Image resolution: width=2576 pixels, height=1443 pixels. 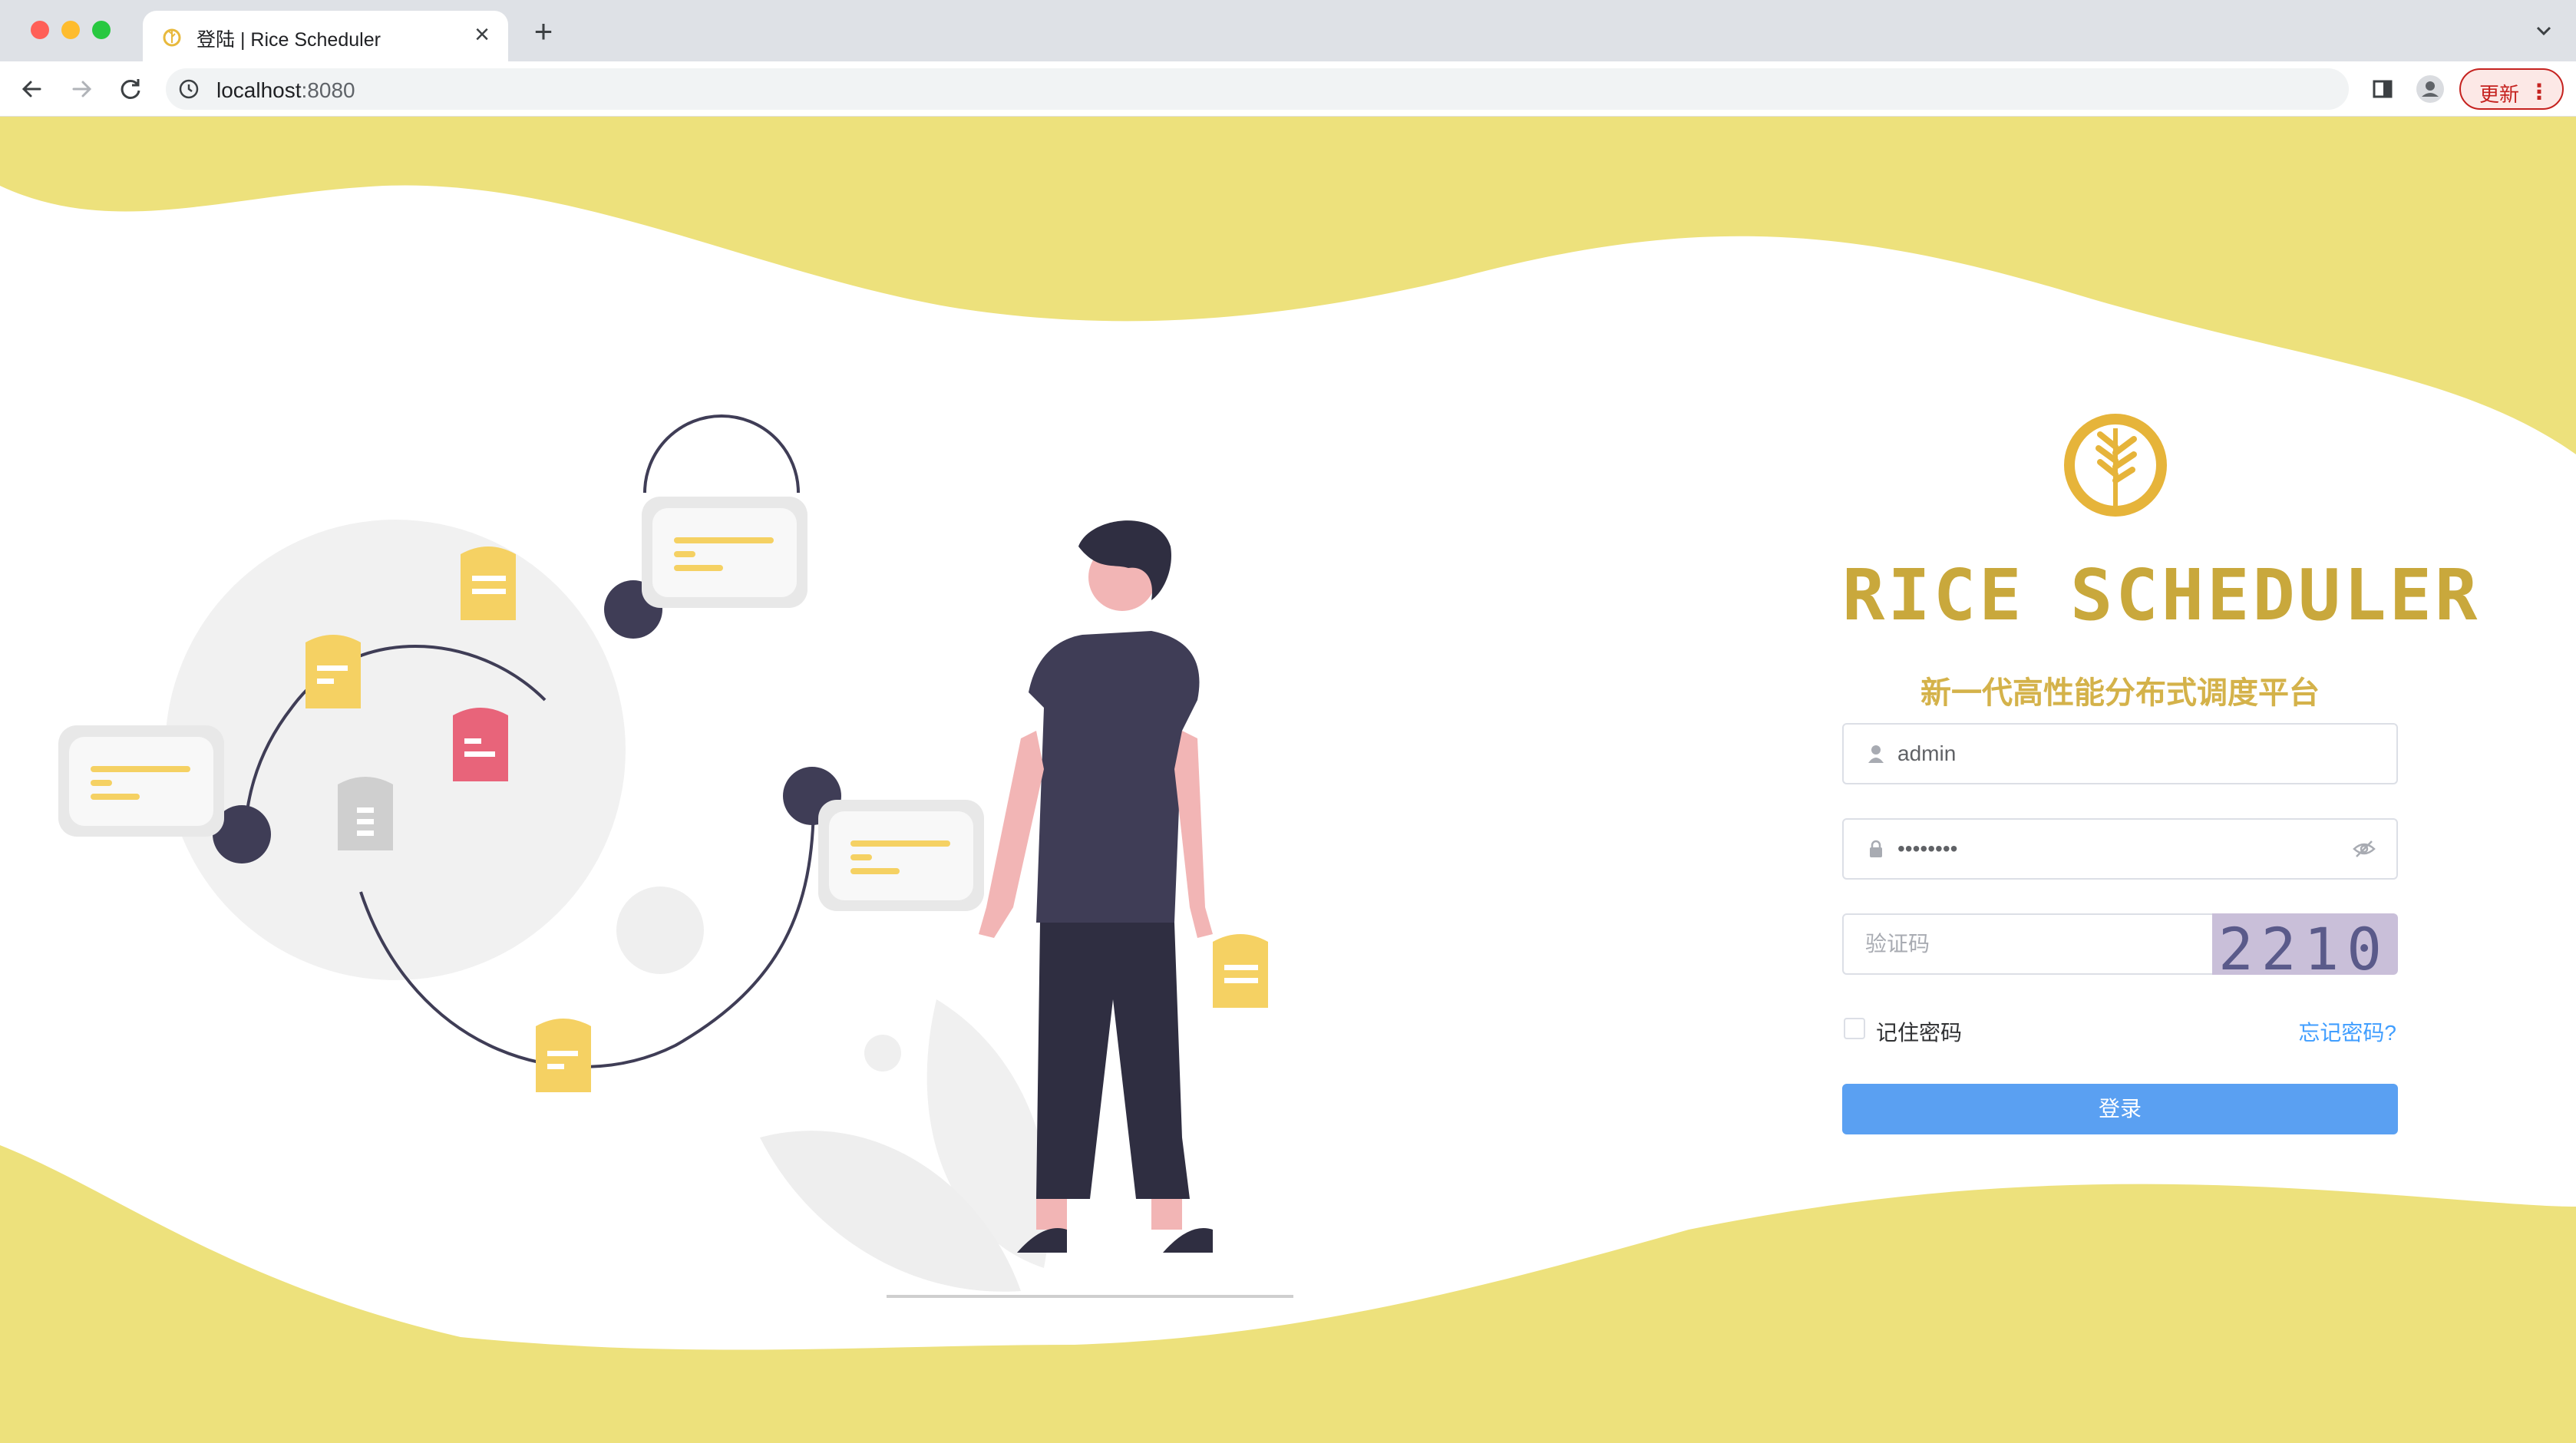 I want to click on brand-slogan: 新一代高性能分布式调度平台, so click(x=2120, y=693).